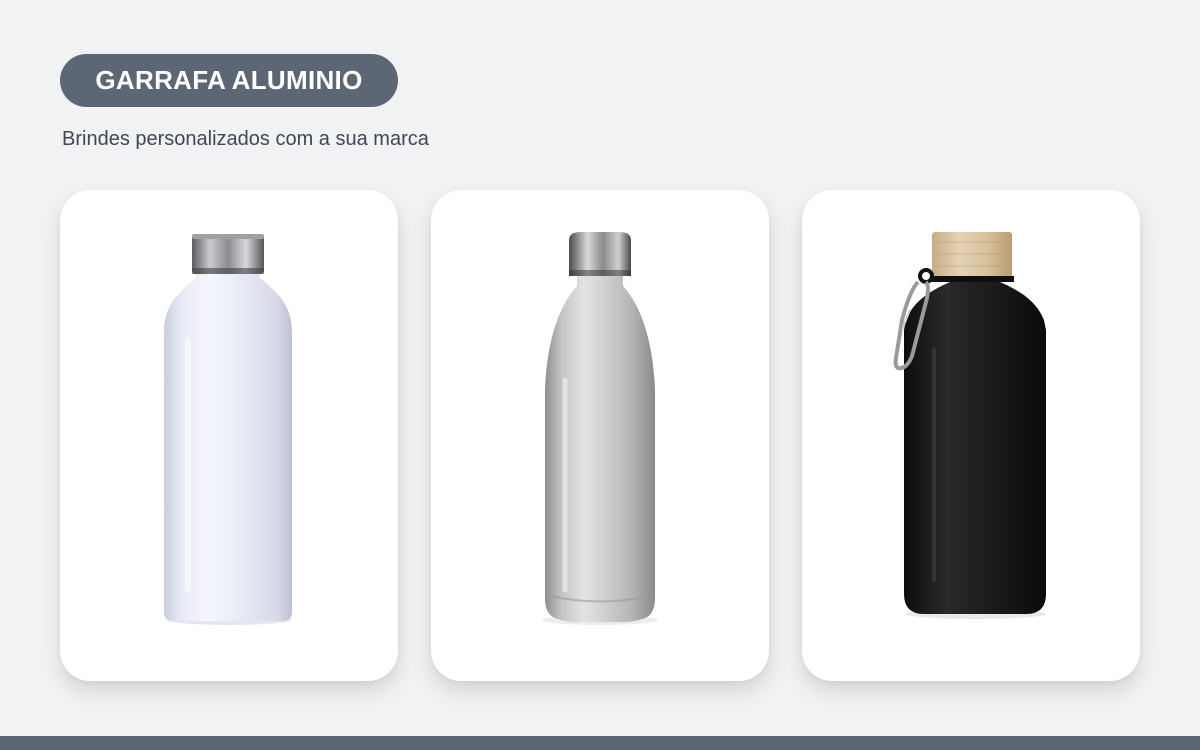 The height and width of the screenshot is (750, 1200). Describe the element at coordinates (229, 80) in the screenshot. I see `page-title: GARRAFA ALUMINIO` at that location.